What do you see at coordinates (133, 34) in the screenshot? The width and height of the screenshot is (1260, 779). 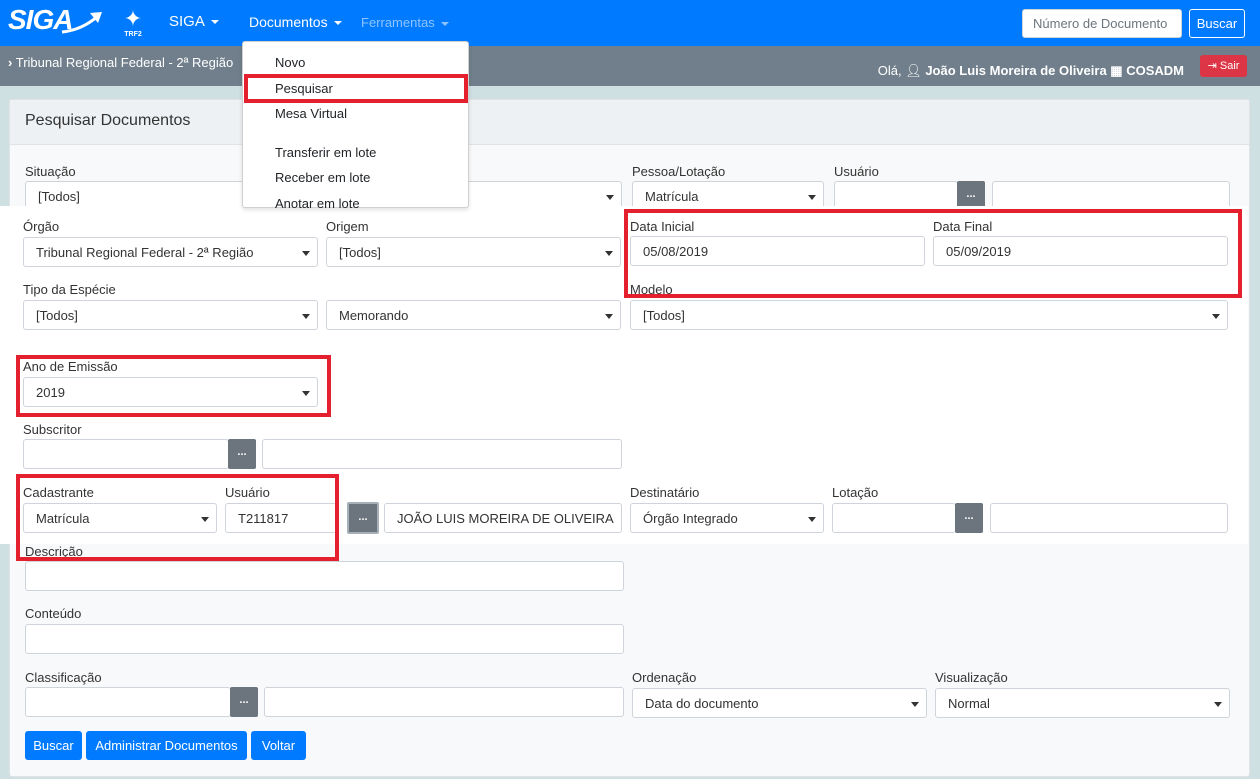 I see `trf2-logo-text: TRF2` at bounding box center [133, 34].